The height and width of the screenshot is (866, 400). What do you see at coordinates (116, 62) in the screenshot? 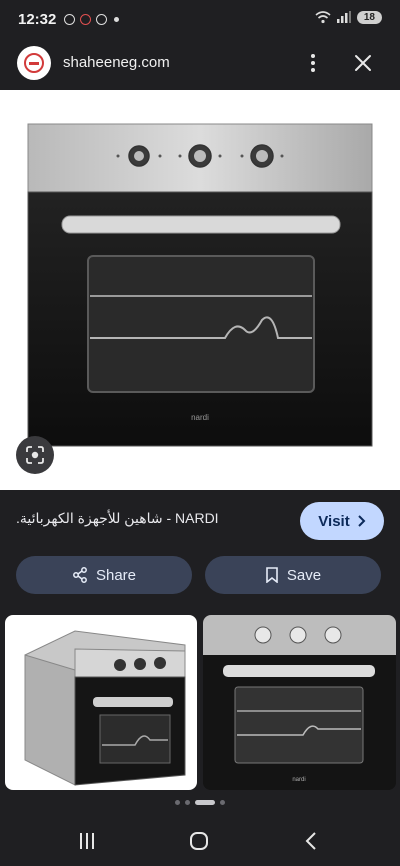
I see `site-url: shaheeneg.com` at bounding box center [116, 62].